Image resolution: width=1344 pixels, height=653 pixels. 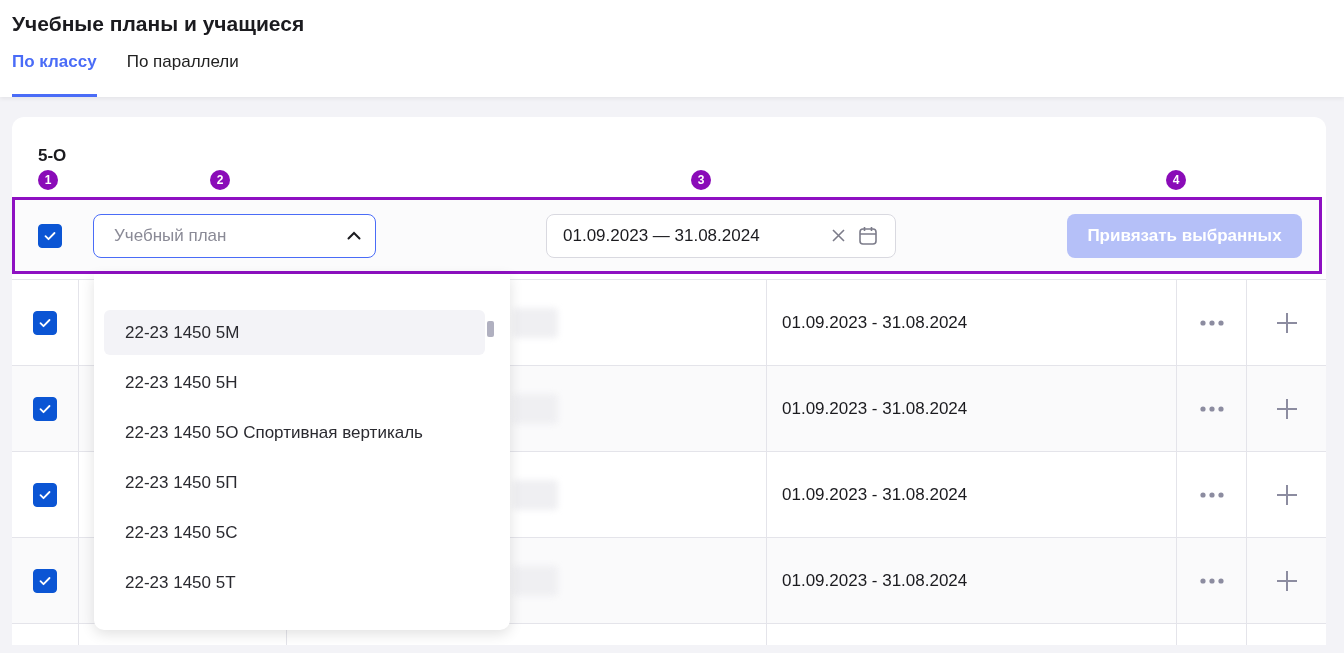 I want to click on date-range-field: 01.09.2023 — 31.08.2024, so click(x=721, y=235).